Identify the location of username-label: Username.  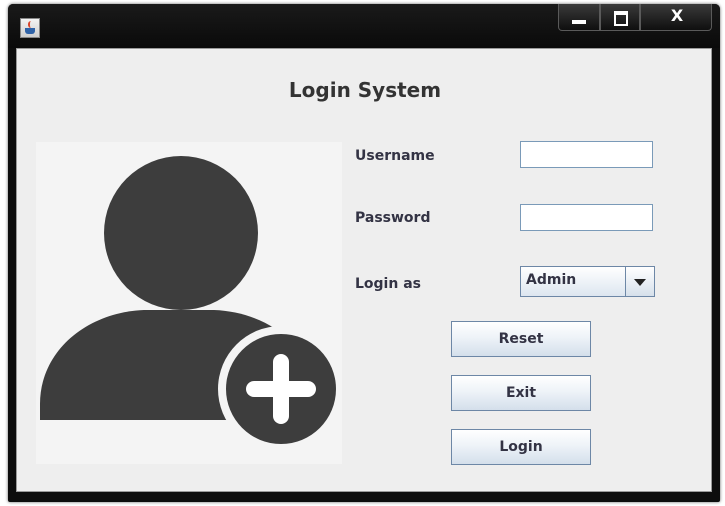
(395, 156).